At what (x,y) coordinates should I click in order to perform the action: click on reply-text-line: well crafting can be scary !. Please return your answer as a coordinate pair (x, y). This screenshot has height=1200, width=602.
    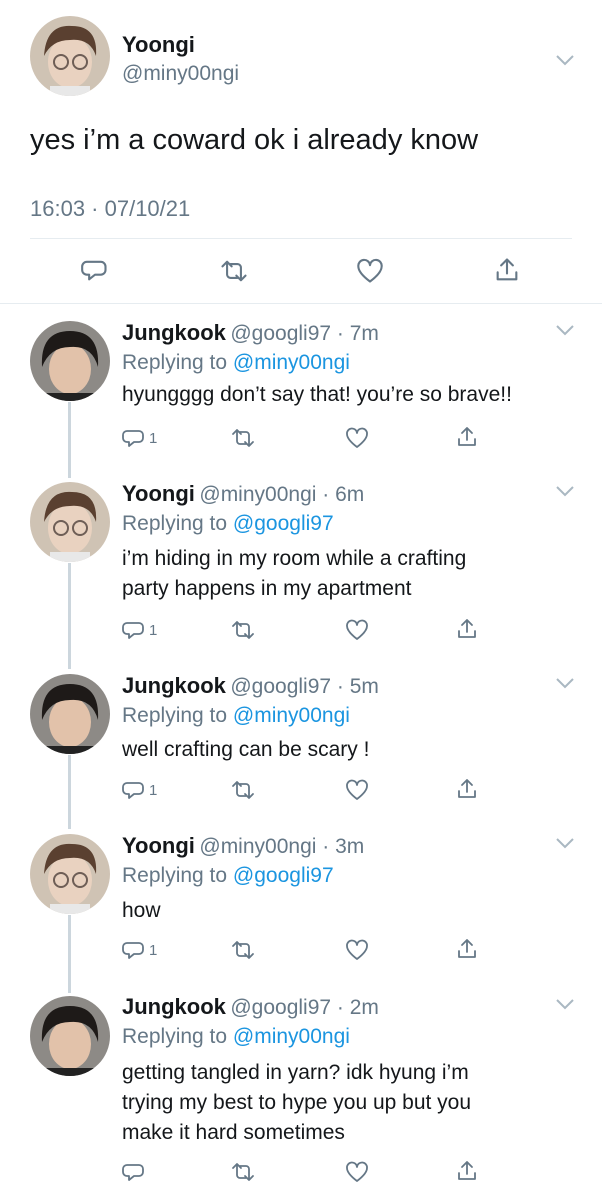
    Looking at the image, I should click on (246, 749).